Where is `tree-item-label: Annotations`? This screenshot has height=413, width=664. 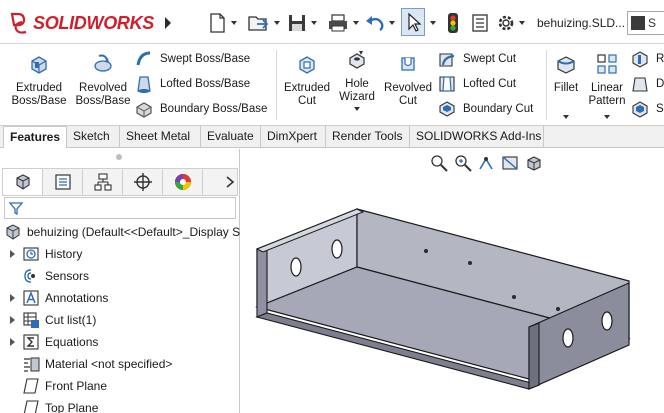
tree-item-label: Annotations is located at coordinates (77, 298).